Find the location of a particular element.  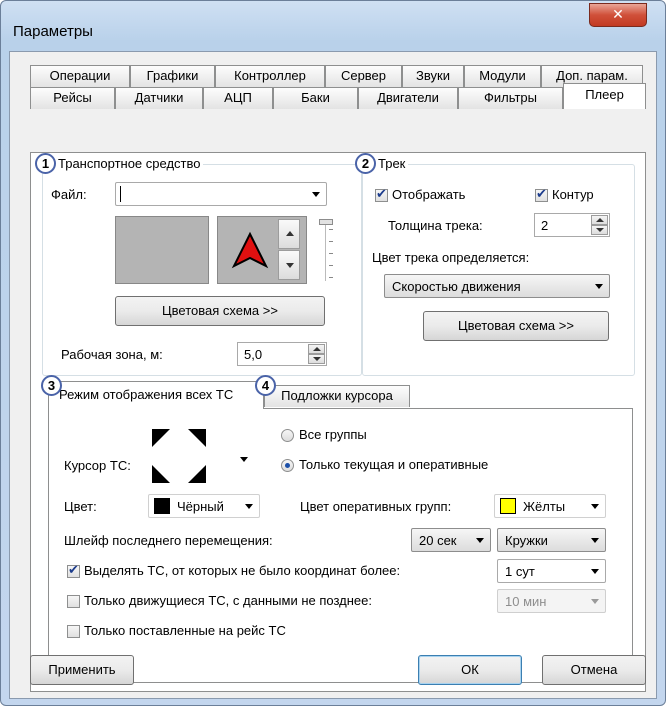

tab-player: Плеер is located at coordinates (604, 96).